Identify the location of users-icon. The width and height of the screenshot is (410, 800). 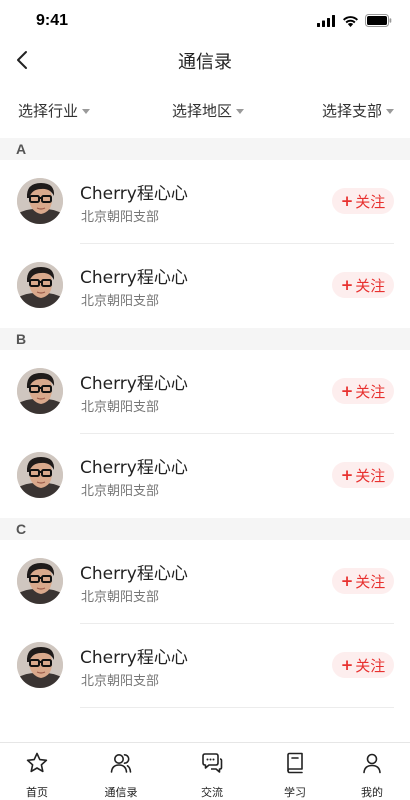
(121, 763).